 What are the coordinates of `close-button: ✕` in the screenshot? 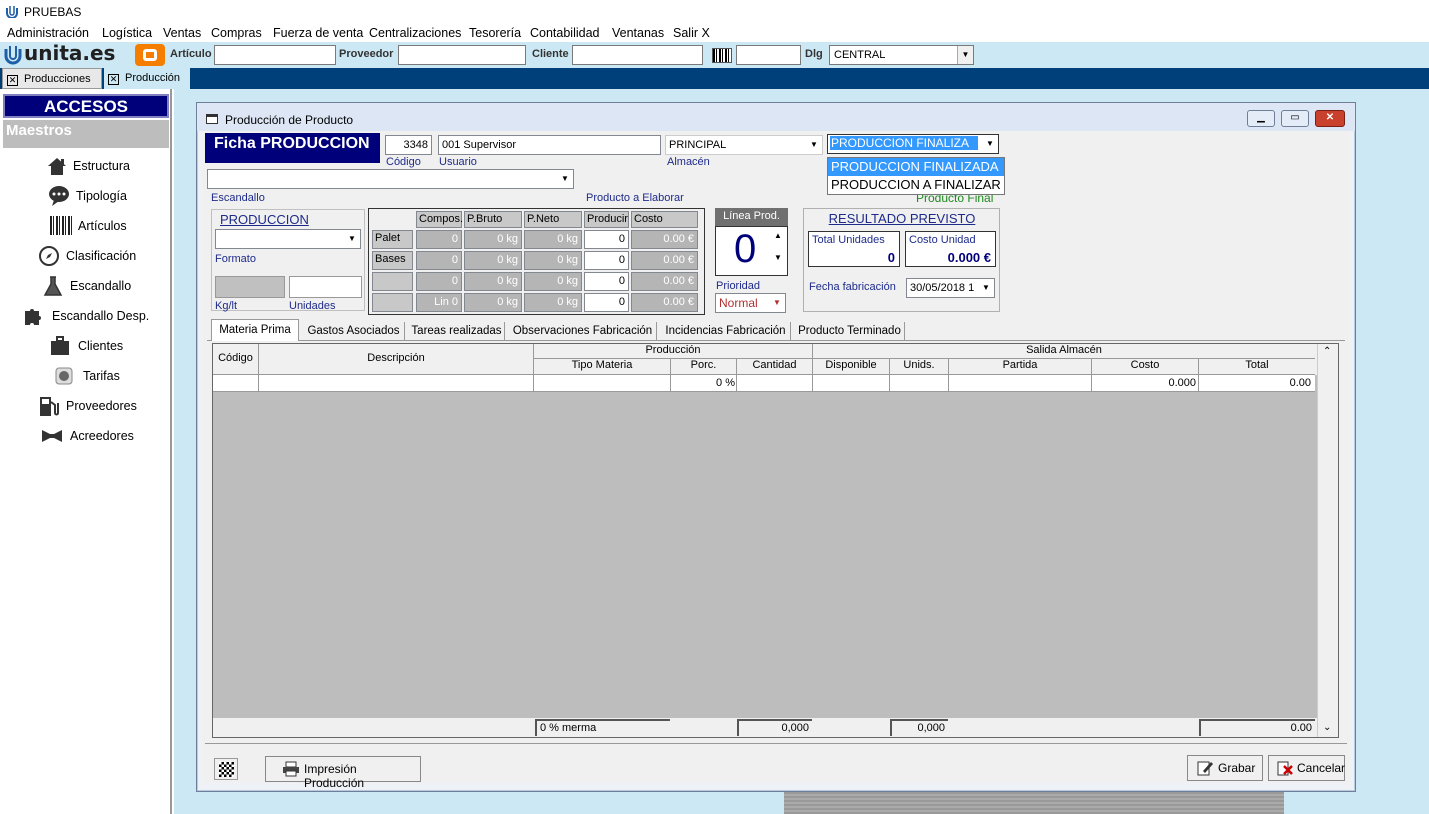 It's located at (1330, 118).